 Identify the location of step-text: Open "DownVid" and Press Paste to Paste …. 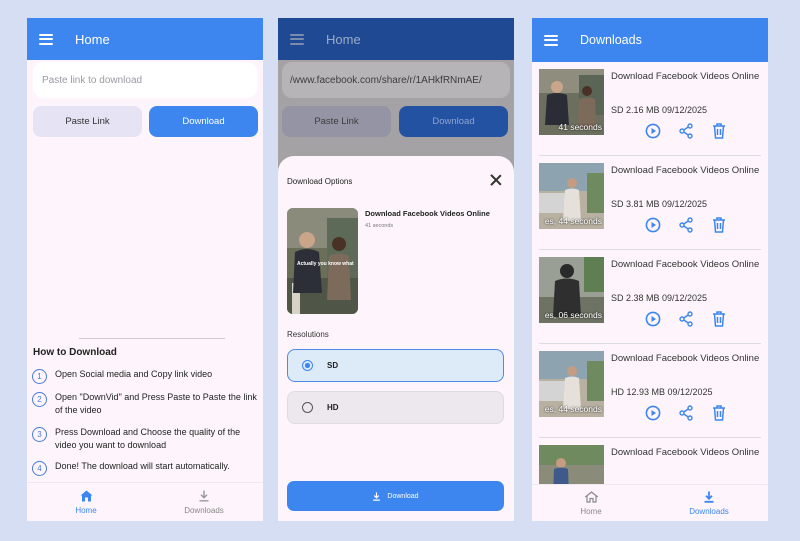
(156, 403).